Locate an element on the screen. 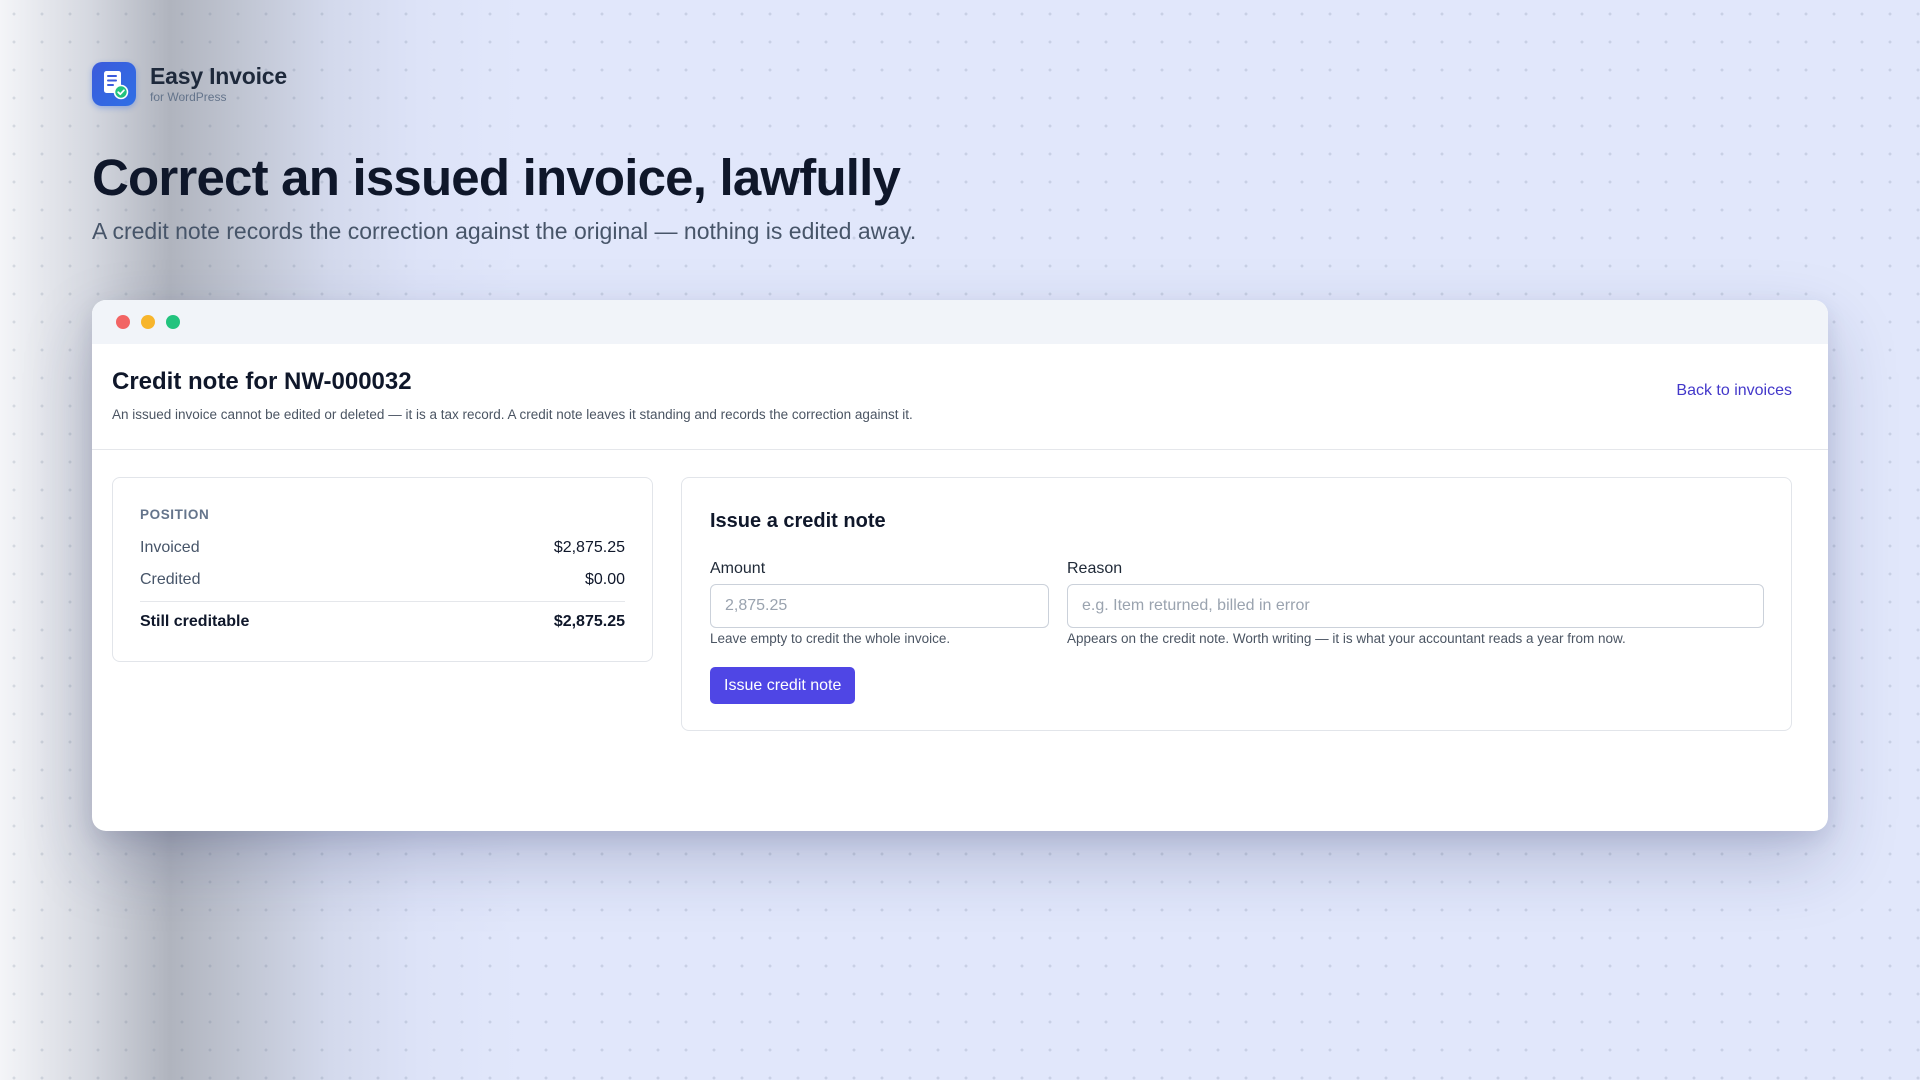  position-total-value: $2,875.25 is located at coordinates (589, 621).